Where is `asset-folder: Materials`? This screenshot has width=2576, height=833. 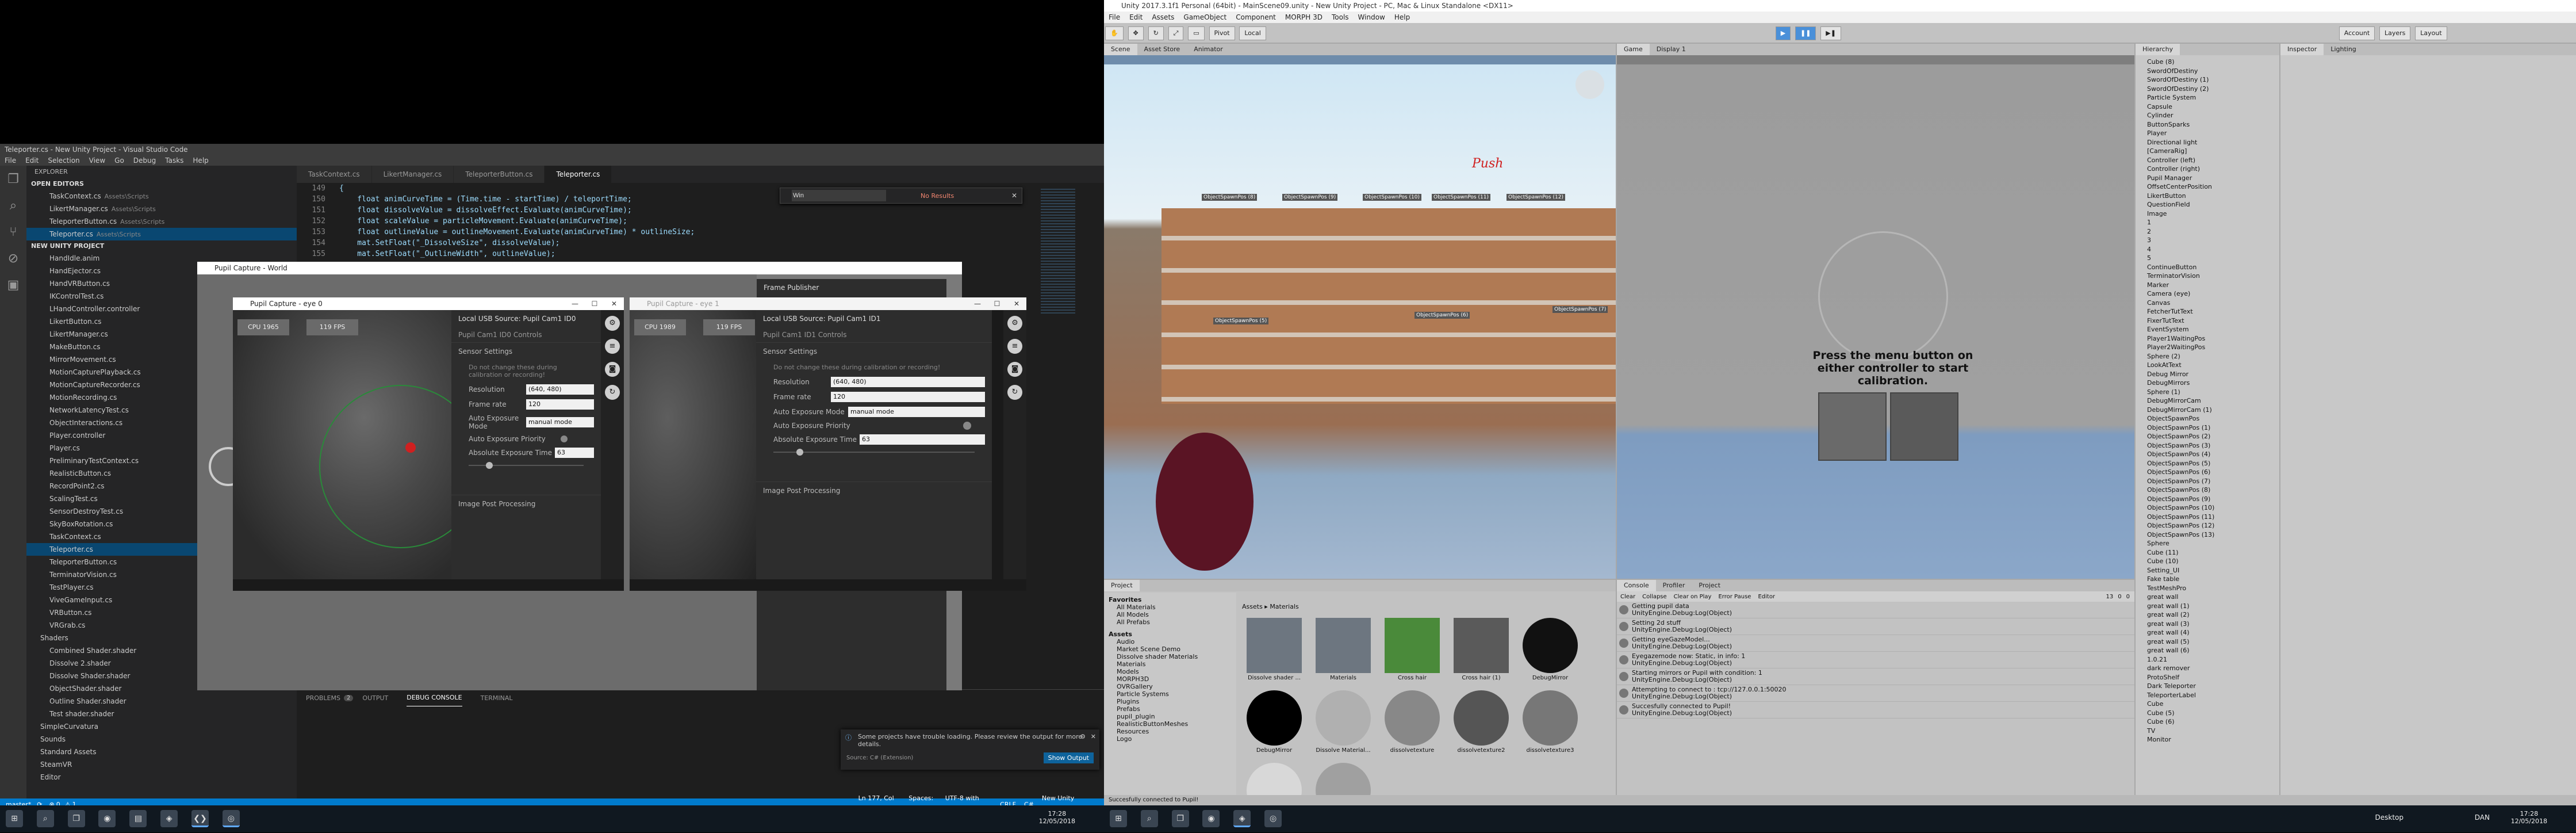
asset-folder: Materials is located at coordinates (1172, 664).